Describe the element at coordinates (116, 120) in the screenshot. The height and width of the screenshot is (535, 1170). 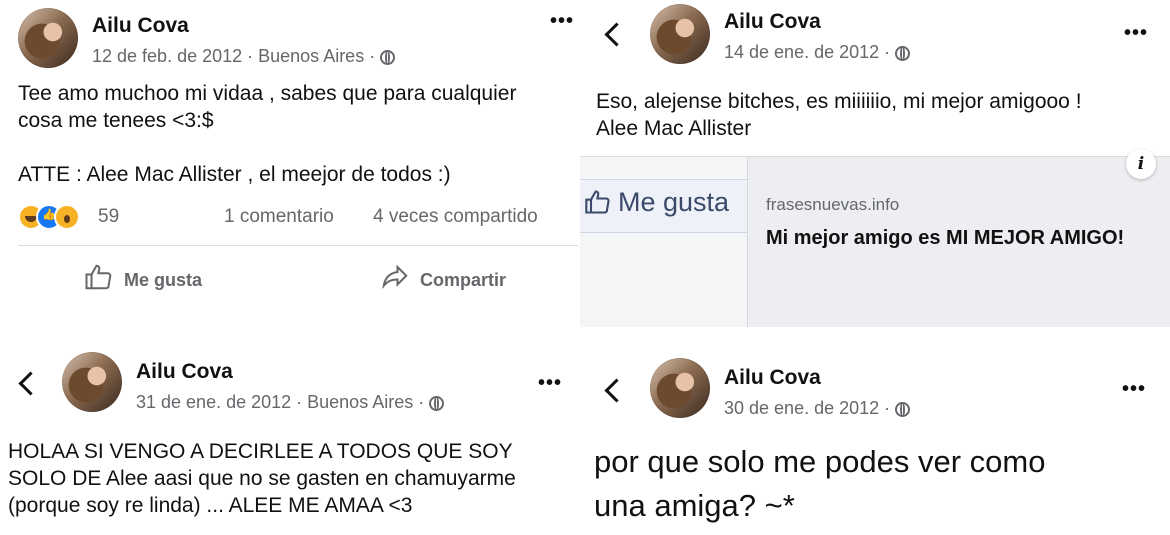
I see `post-text-line: cosa me tenees <3:$` at that location.